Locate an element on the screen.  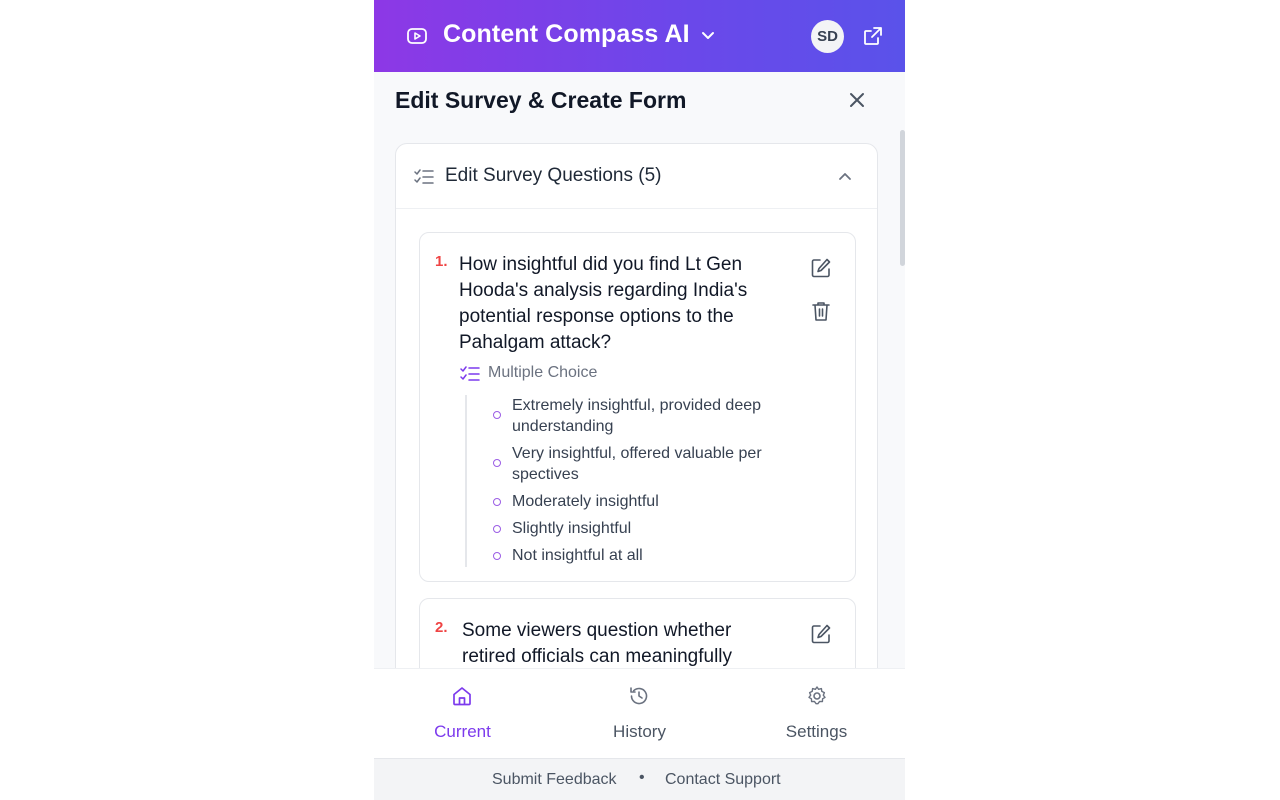
close-icon is located at coordinates (857, 100).